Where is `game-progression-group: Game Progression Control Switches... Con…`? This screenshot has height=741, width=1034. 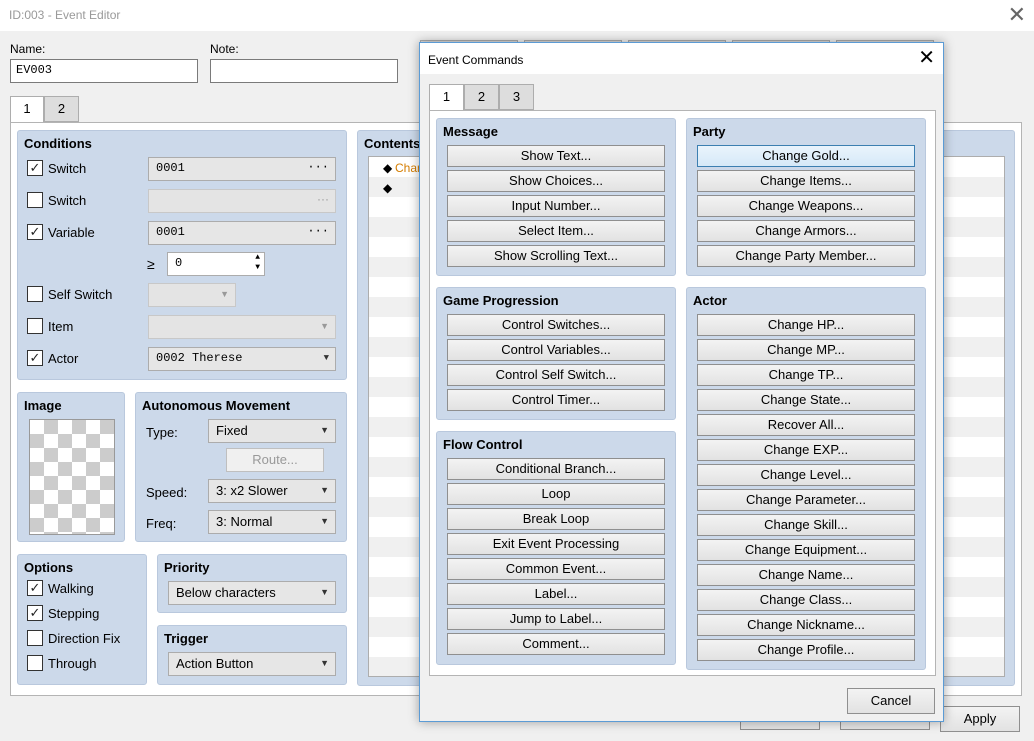
game-progression-group: Game Progression Control Switches... Con… is located at coordinates (556, 353).